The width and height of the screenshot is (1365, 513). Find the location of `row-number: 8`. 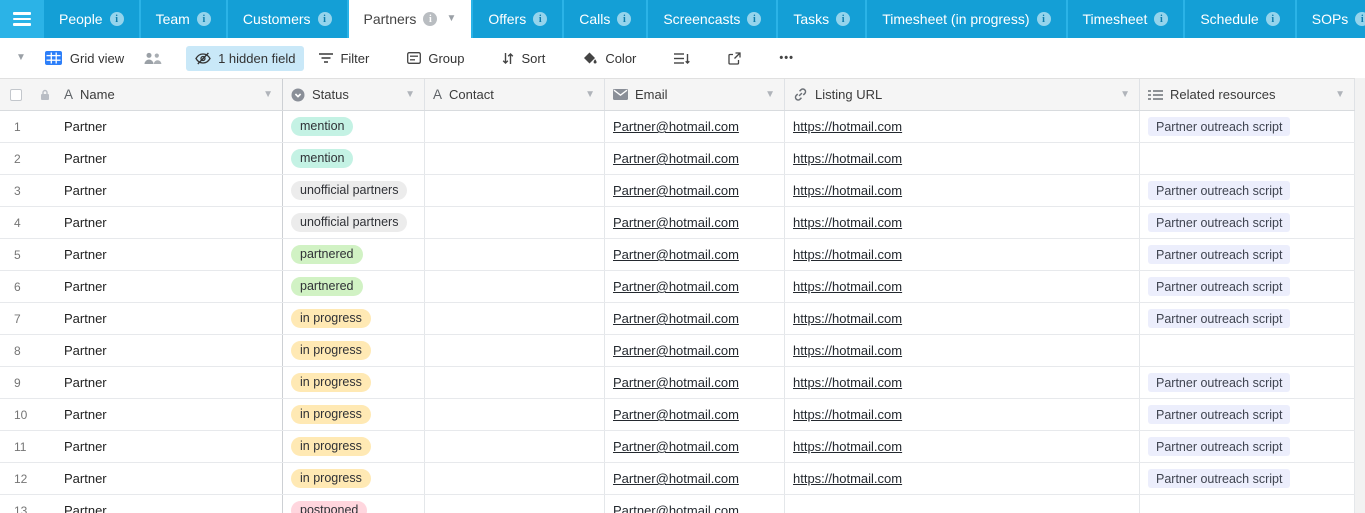

row-number: 8 is located at coordinates (28, 350).